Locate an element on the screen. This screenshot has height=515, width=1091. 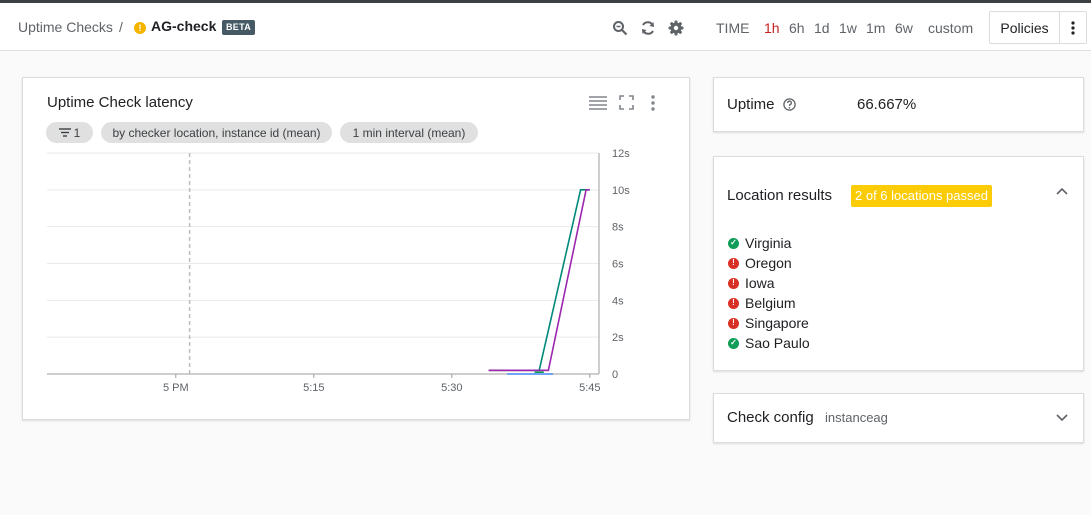
location-name: Singapore is located at coordinates (777, 323).